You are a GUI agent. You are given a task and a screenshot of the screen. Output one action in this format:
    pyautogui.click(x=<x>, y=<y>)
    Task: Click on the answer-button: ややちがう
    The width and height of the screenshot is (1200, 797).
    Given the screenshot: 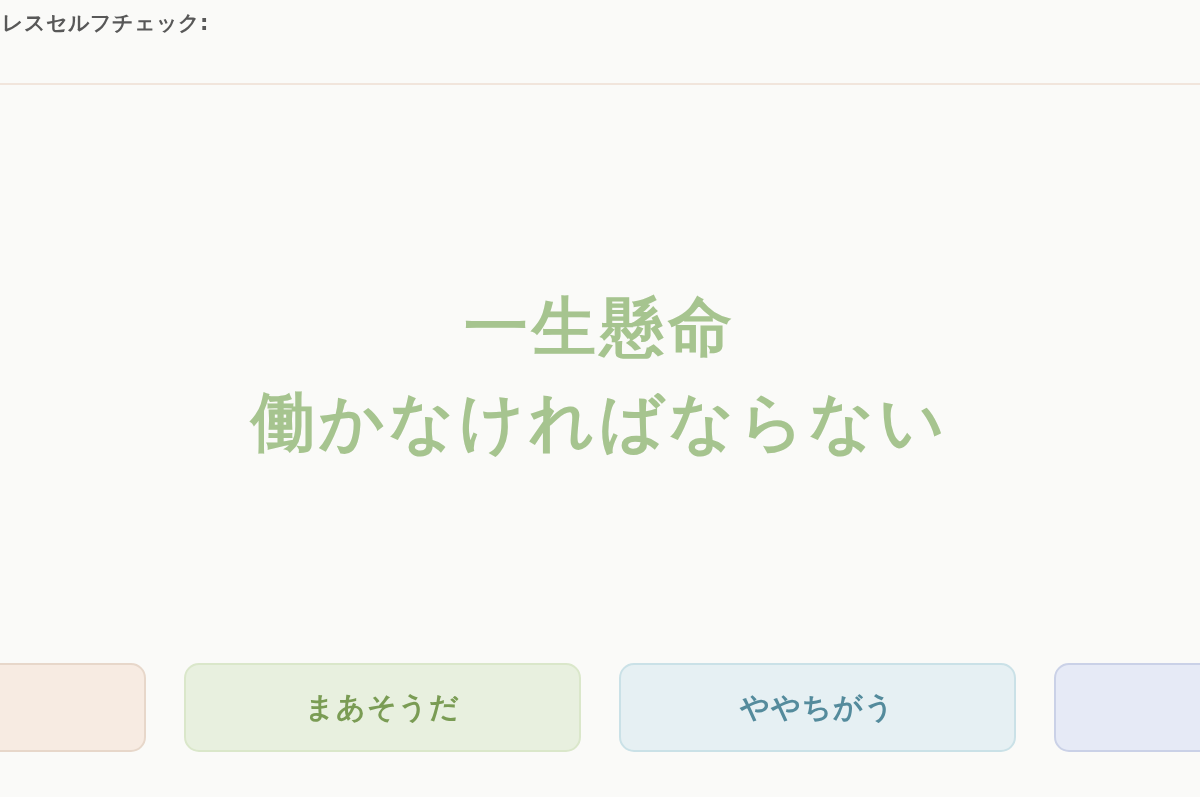 What is the action you would take?
    pyautogui.click(x=817, y=707)
    